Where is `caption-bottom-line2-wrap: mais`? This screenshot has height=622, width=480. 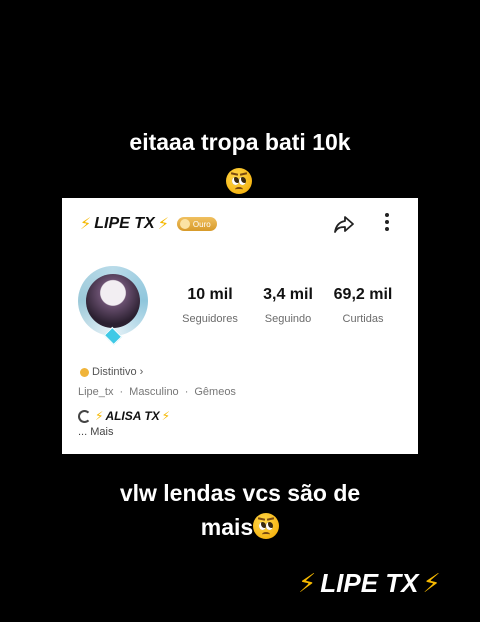 caption-bottom-line2-wrap: mais is located at coordinates (240, 527).